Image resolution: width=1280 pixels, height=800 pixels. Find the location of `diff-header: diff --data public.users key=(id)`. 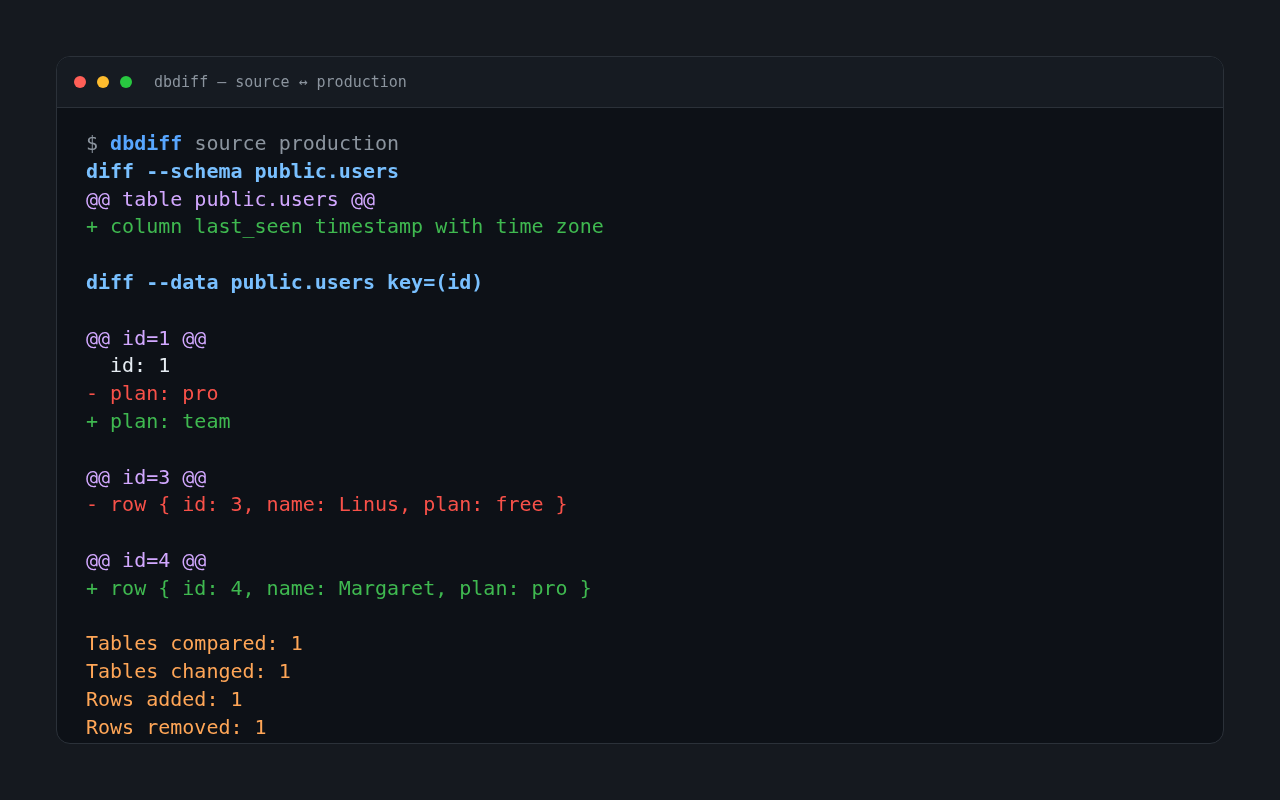

diff-header: diff --data public.users key=(id) is located at coordinates (285, 282).